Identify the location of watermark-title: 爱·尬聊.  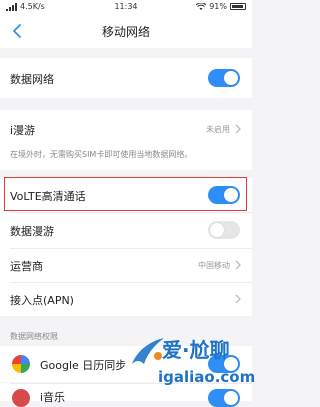
(196, 350).